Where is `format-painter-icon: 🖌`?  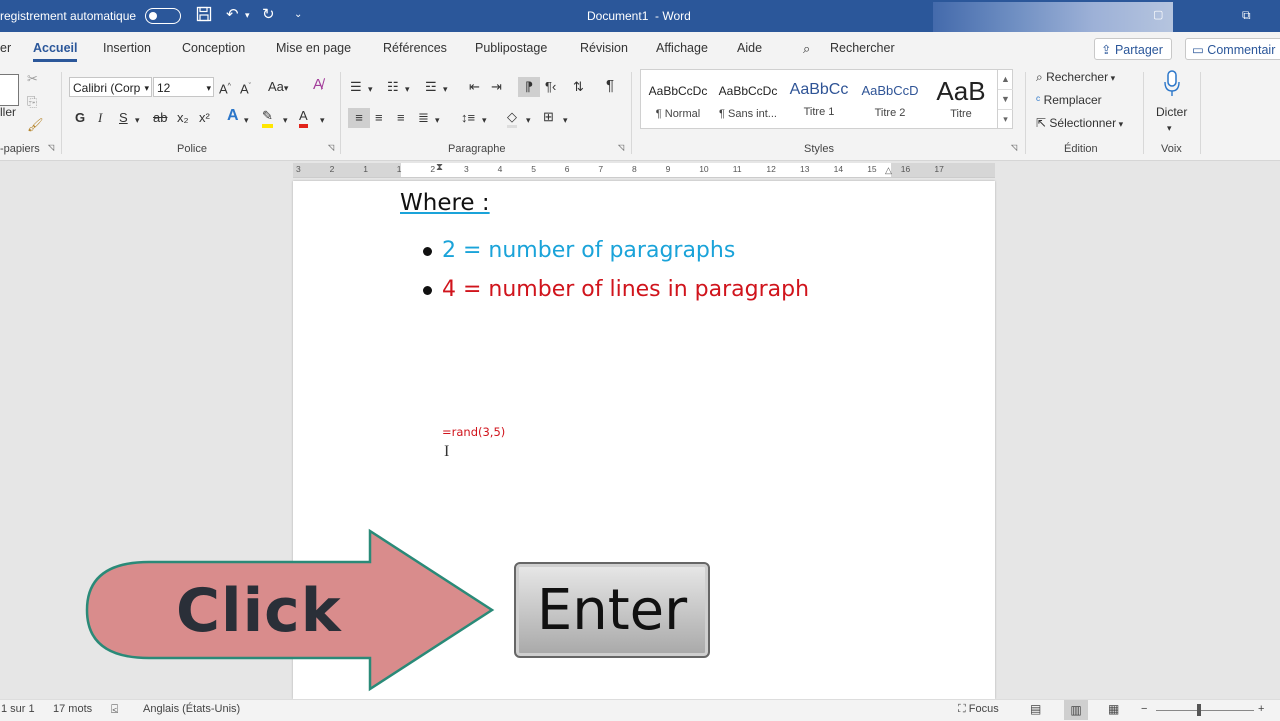 format-painter-icon: 🖌 is located at coordinates (35, 125).